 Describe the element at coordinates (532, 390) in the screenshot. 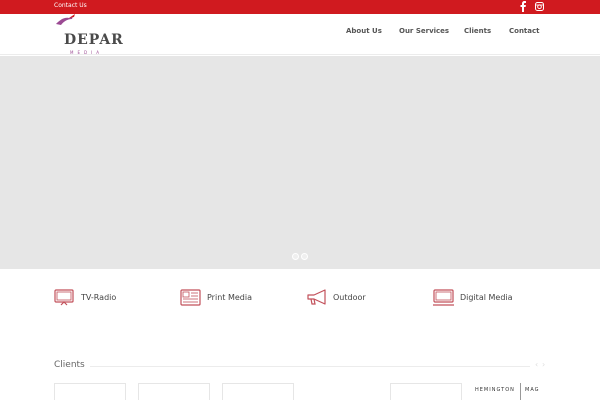

I see `client-brand-mag: MAG` at that location.